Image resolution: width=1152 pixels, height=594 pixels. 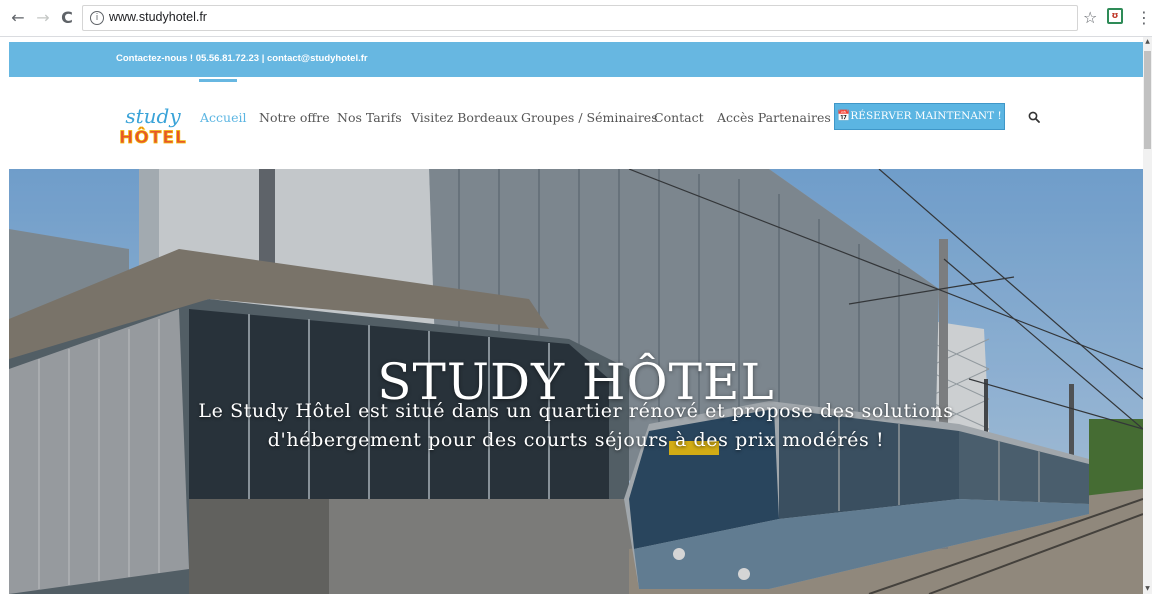 I want to click on search-icon, so click(x=1034, y=117).